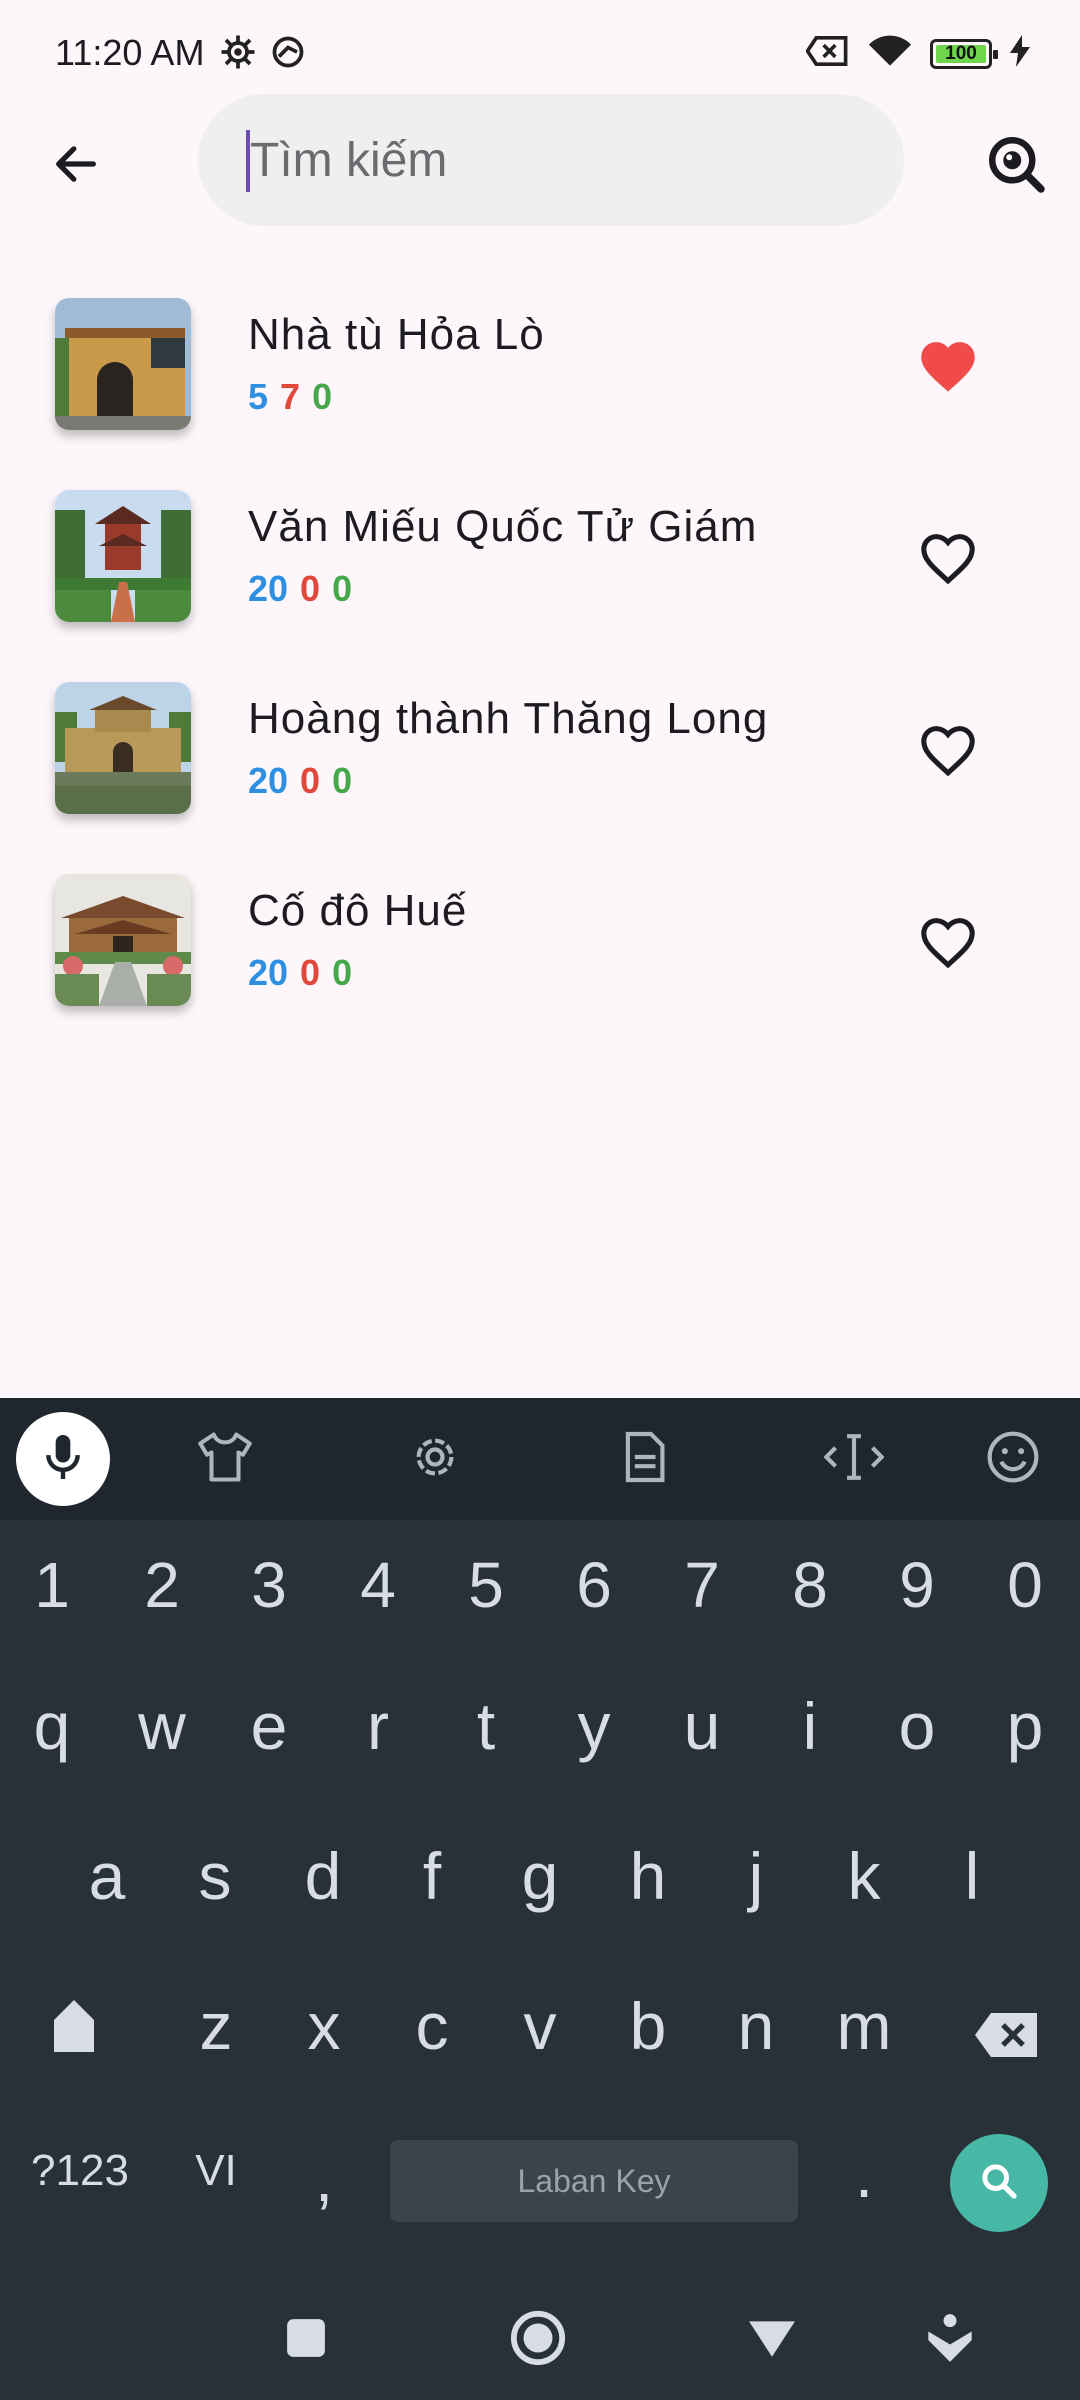 This screenshot has width=1080, height=2400. Describe the element at coordinates (432, 1876) in the screenshot. I see `key-f: f` at that location.